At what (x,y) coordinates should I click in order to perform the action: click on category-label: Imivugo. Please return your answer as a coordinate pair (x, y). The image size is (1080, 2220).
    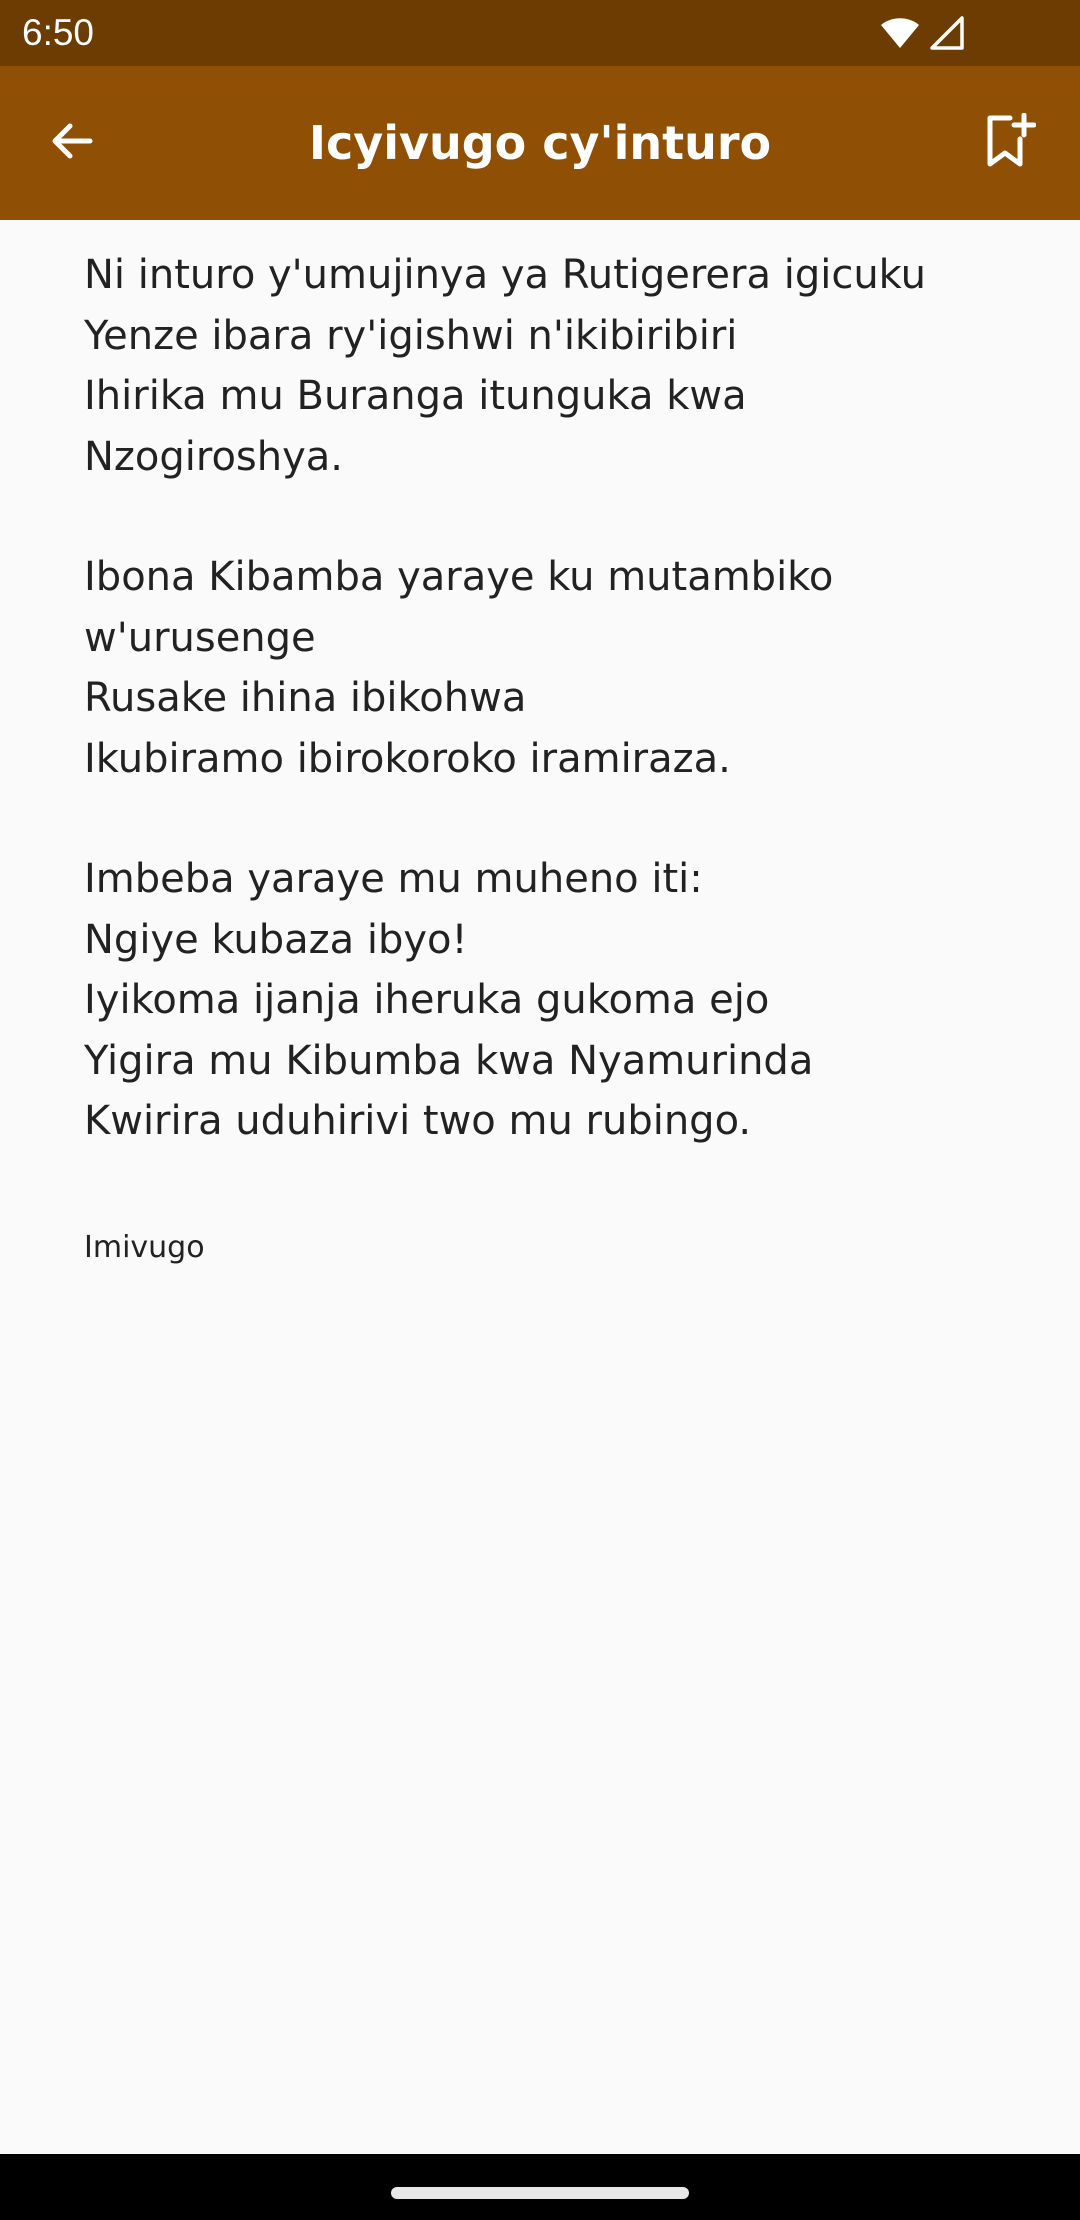
    Looking at the image, I should click on (144, 1248).